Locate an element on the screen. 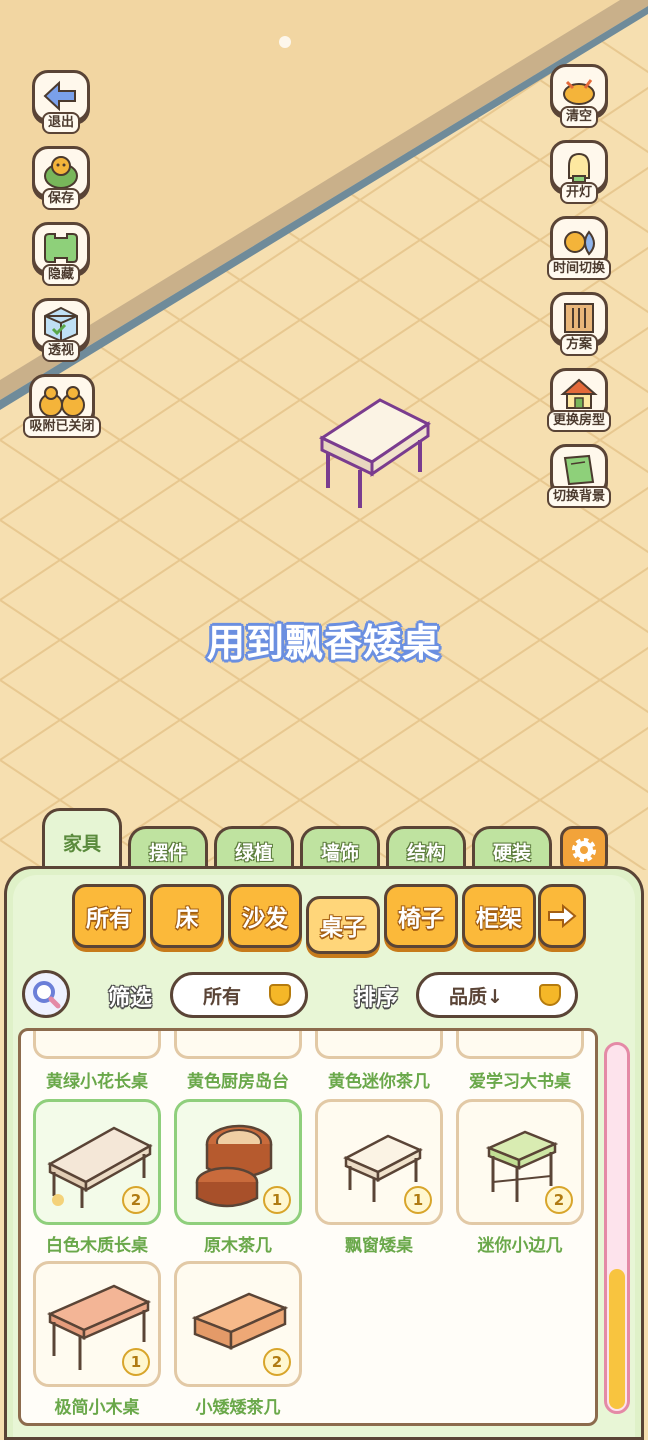 This screenshot has width=648, height=1440. subtab-next-button is located at coordinates (562, 916).